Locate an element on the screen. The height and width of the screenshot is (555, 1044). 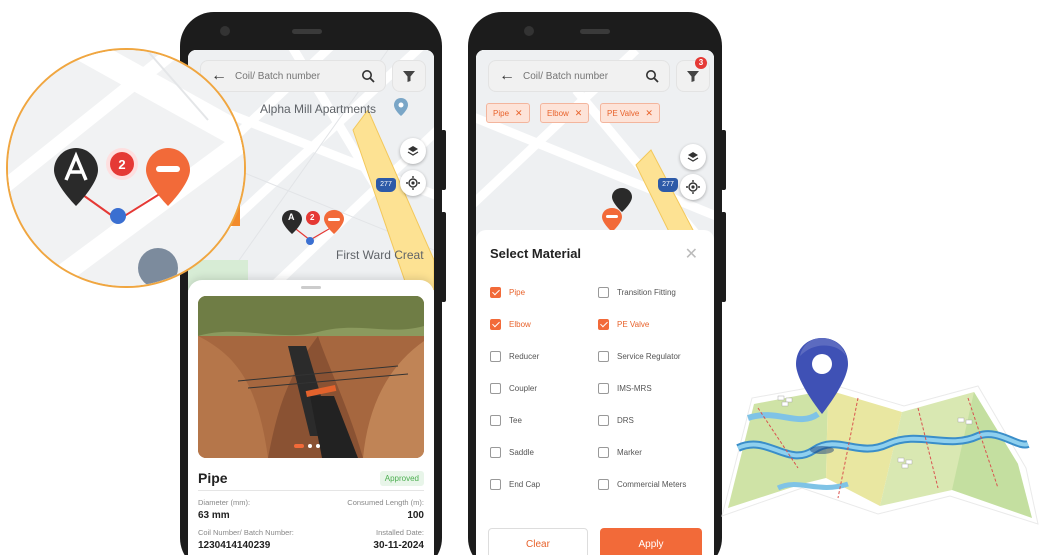
checkbox-pipe: Pipe is located at coordinates (507, 292).